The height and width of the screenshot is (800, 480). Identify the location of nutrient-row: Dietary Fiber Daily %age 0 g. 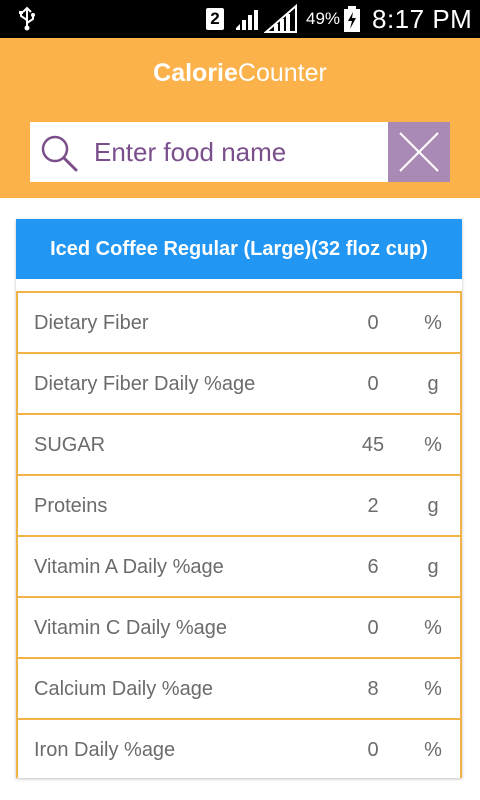
(239, 382).